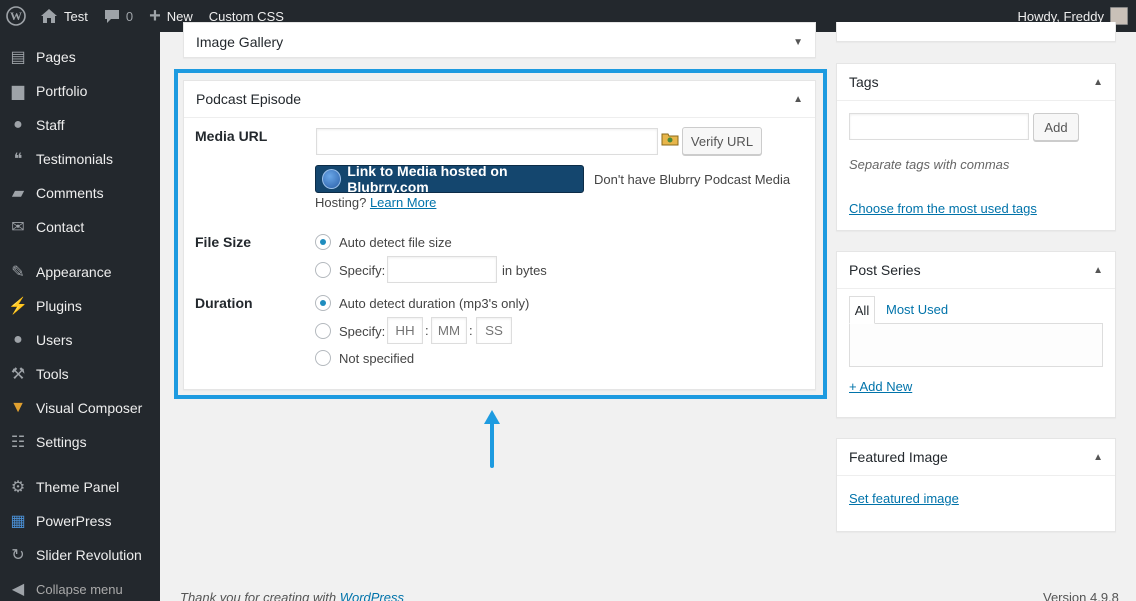 This screenshot has width=1136, height=601. I want to click on featured-image-box: Featured Image ▲, so click(976, 485).